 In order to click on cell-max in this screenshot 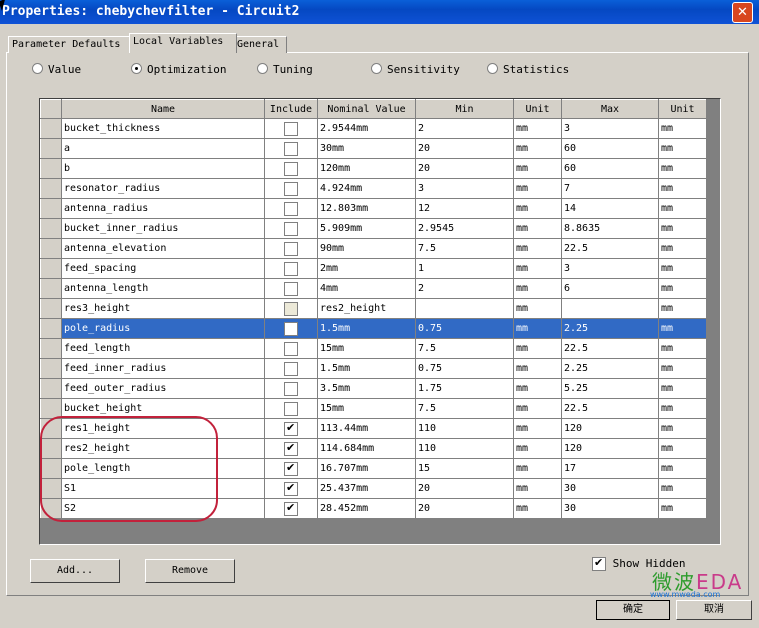, I will do `click(610, 308)`.